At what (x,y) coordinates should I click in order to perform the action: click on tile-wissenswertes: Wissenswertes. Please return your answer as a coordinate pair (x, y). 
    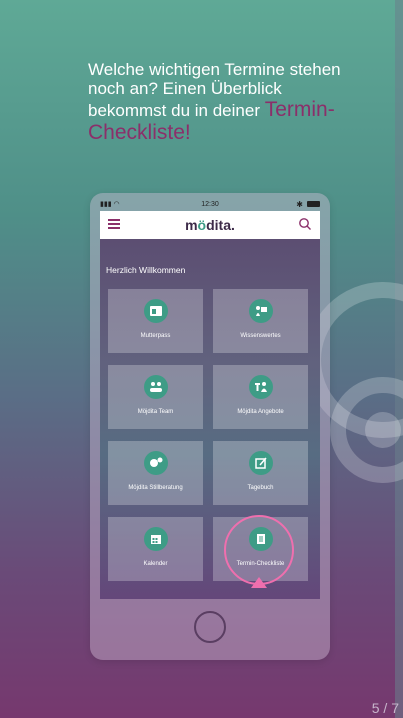
    Looking at the image, I should click on (260, 321).